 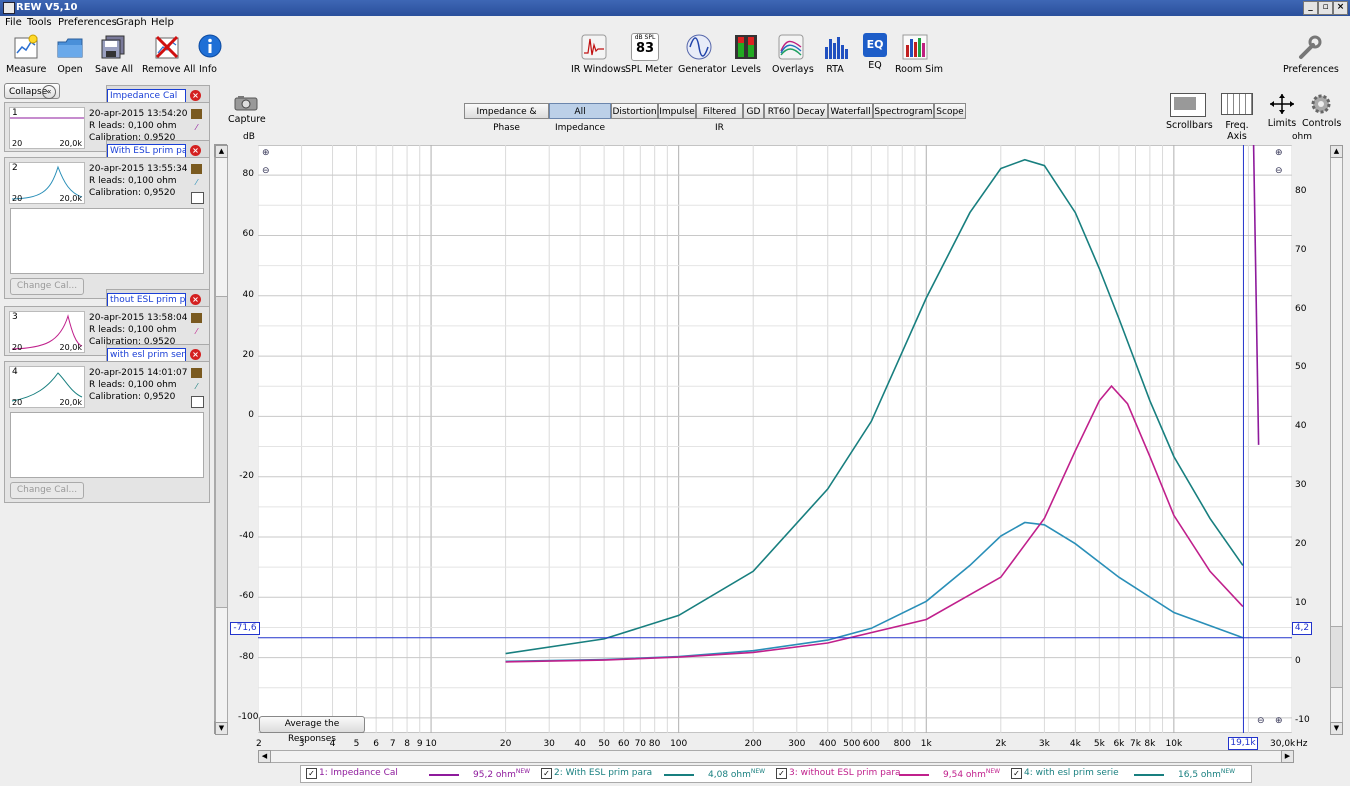 What do you see at coordinates (699, 47) in the screenshot?
I see `generator-icon` at bounding box center [699, 47].